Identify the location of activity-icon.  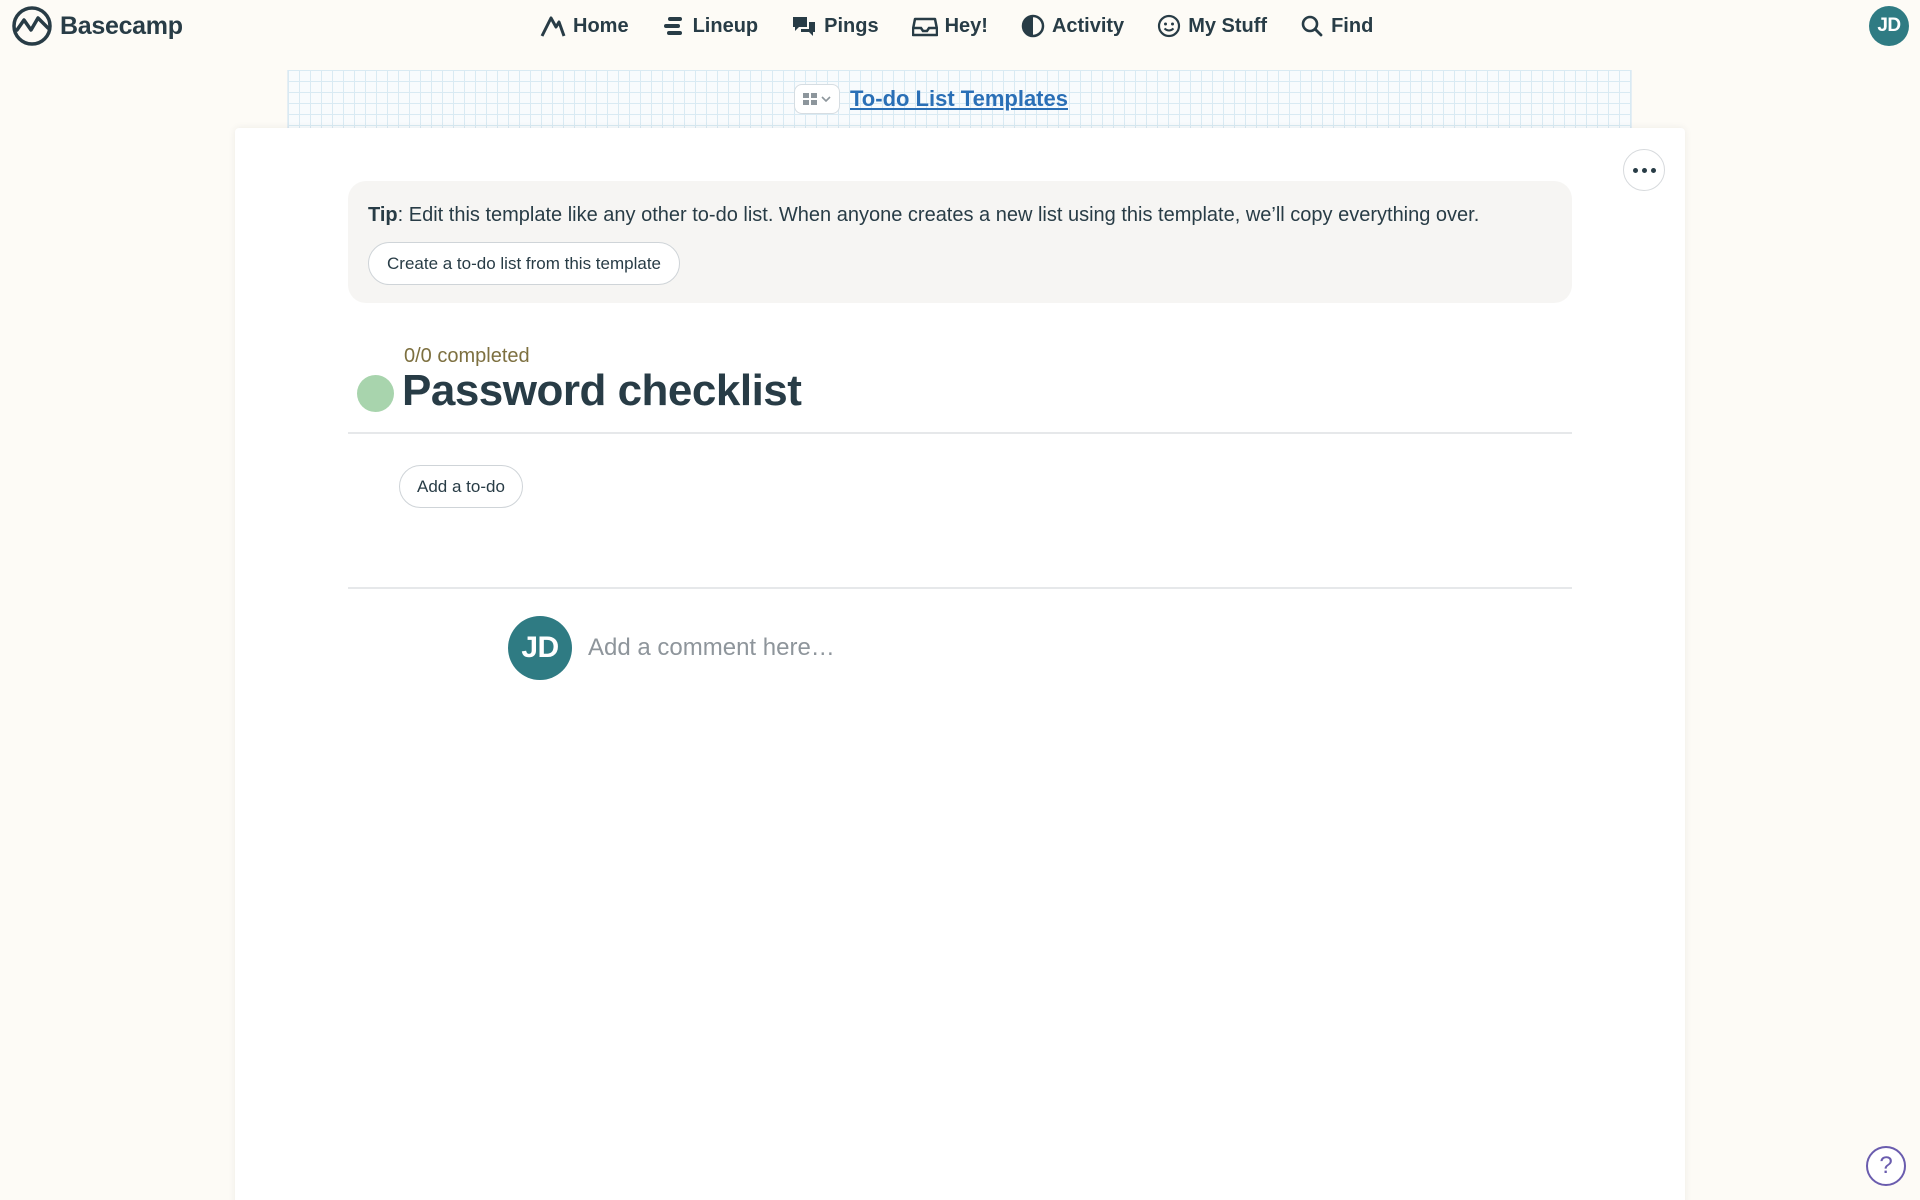
(1033, 26).